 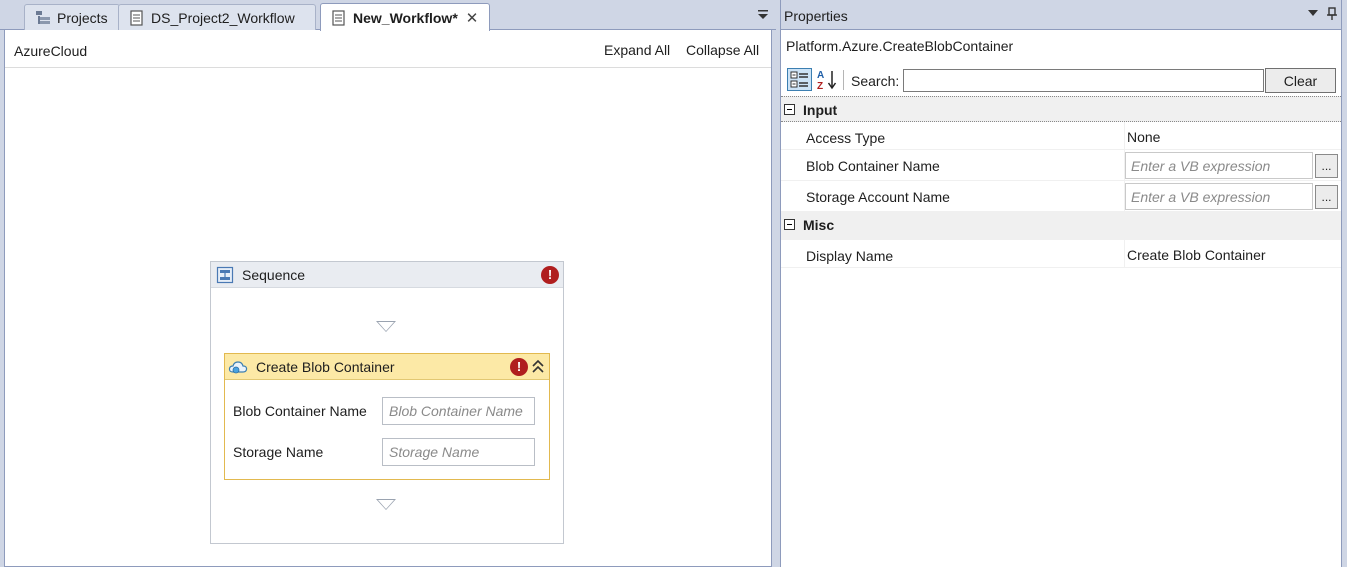 I want to click on category-name: Misc, so click(x=819, y=225).